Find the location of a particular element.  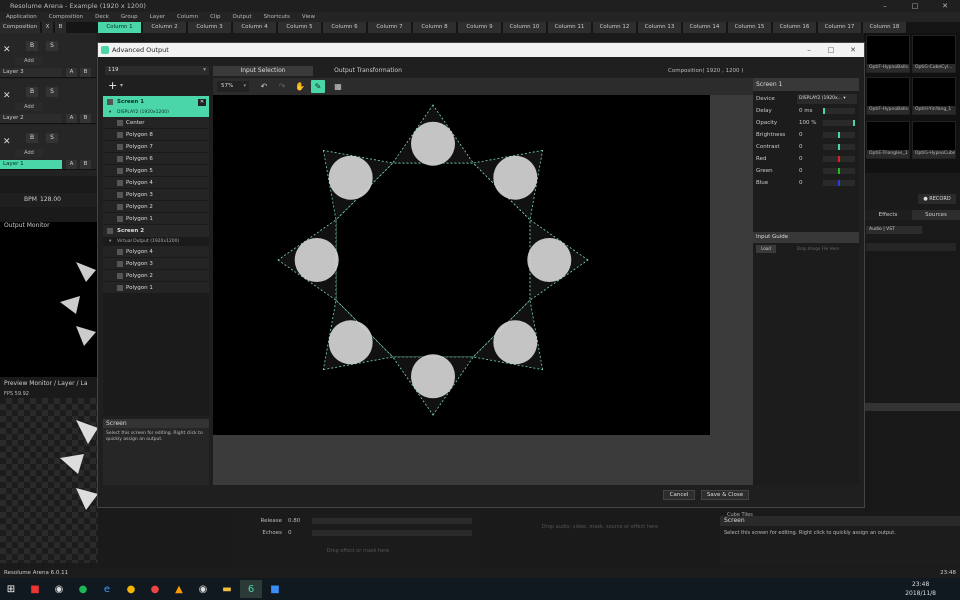

release-value: 0.80 is located at coordinates (298, 521).